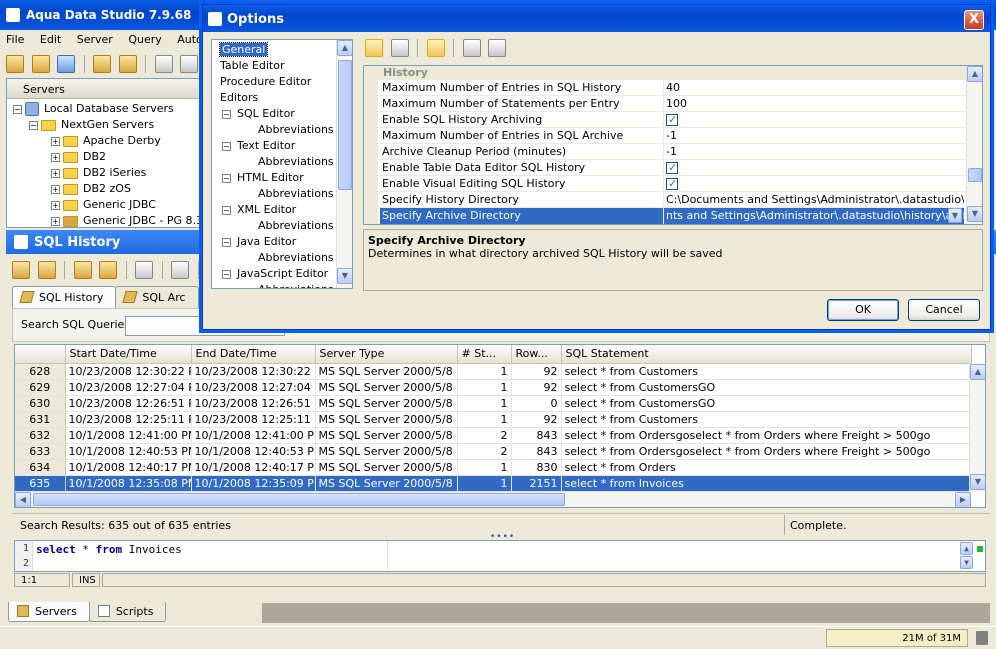 This screenshot has width=996, height=649. Describe the element at coordinates (977, 428) in the screenshot. I see `grid-vertical-scrollbar: ▲ ▼` at that location.